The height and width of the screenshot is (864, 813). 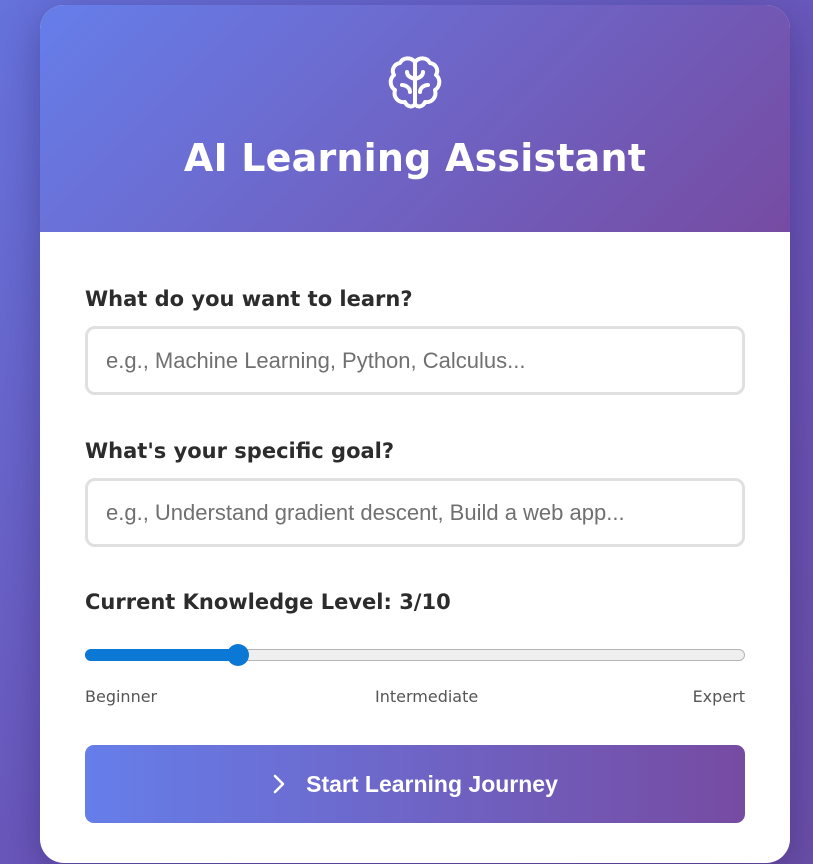 I want to click on chevron-right-icon, so click(x=279, y=784).